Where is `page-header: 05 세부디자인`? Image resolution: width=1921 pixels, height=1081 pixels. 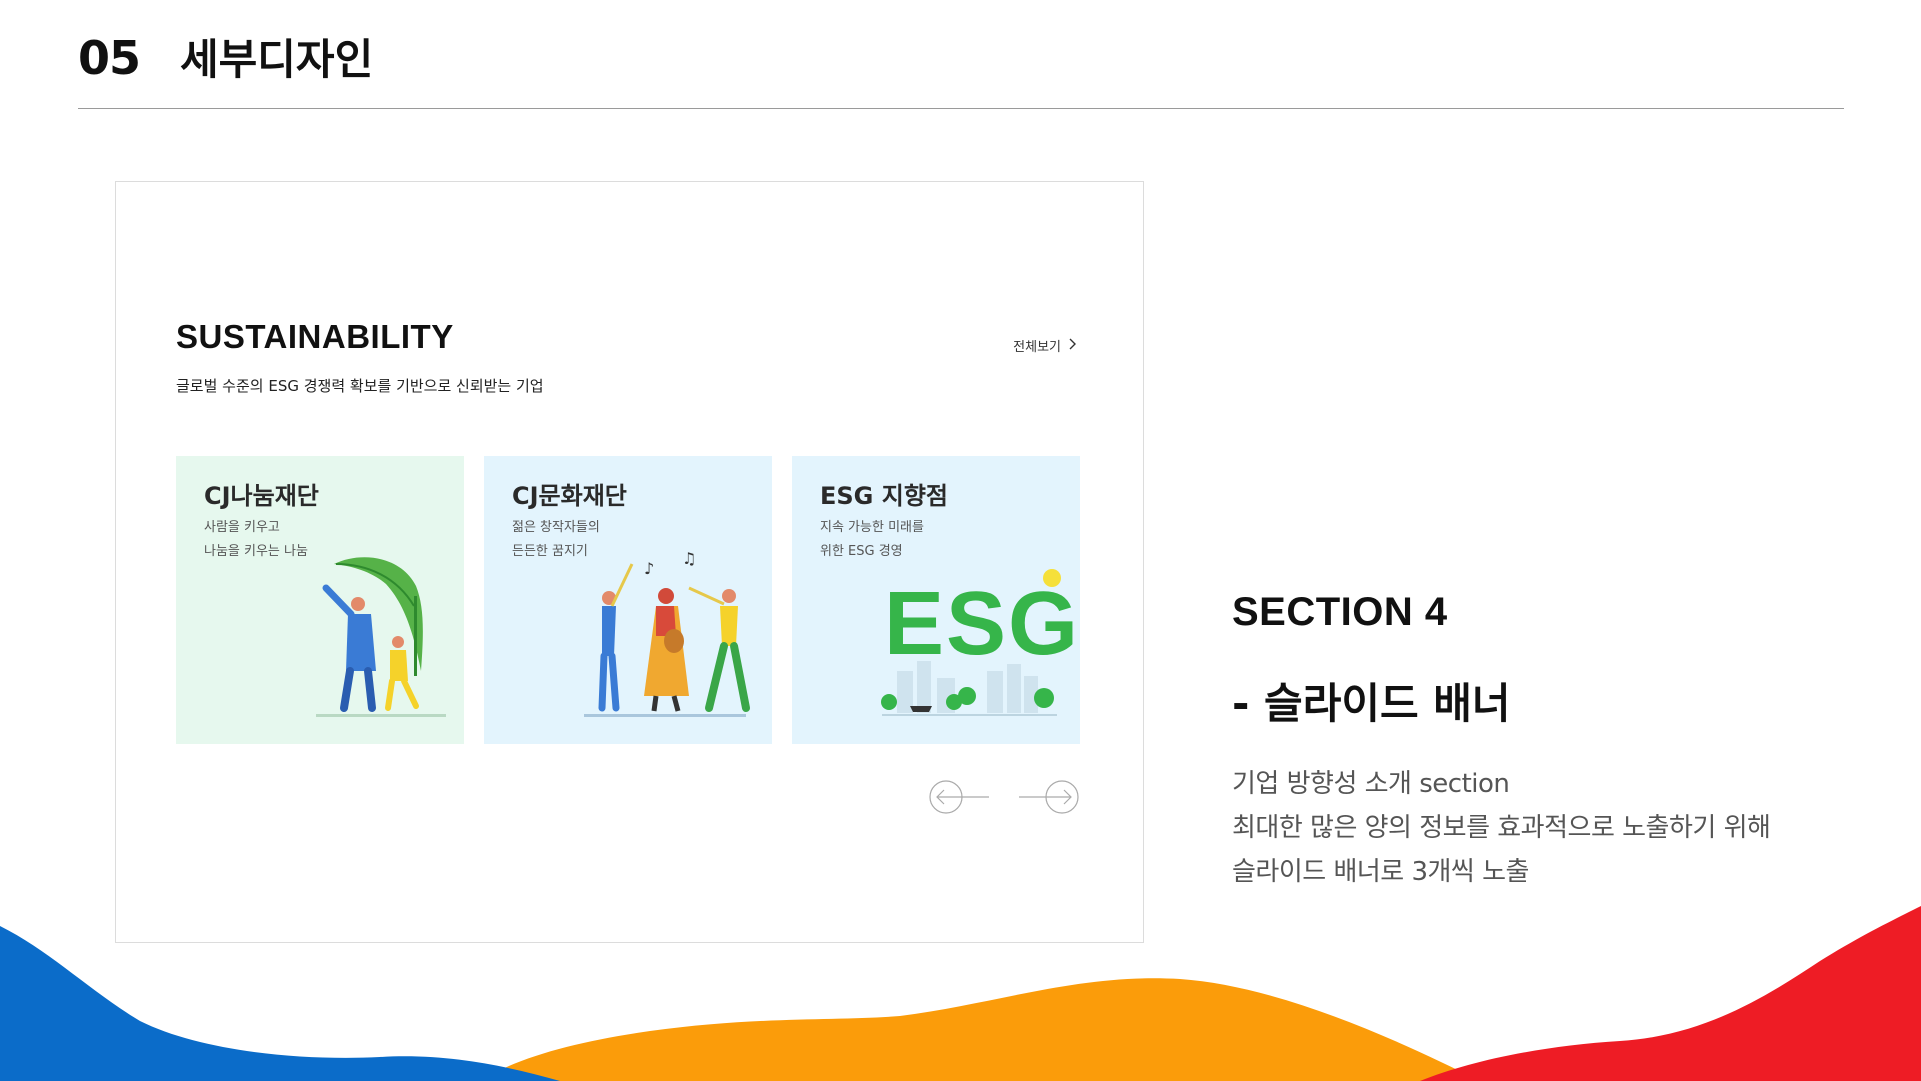
page-header: 05 세부디자인 is located at coordinates (225, 56).